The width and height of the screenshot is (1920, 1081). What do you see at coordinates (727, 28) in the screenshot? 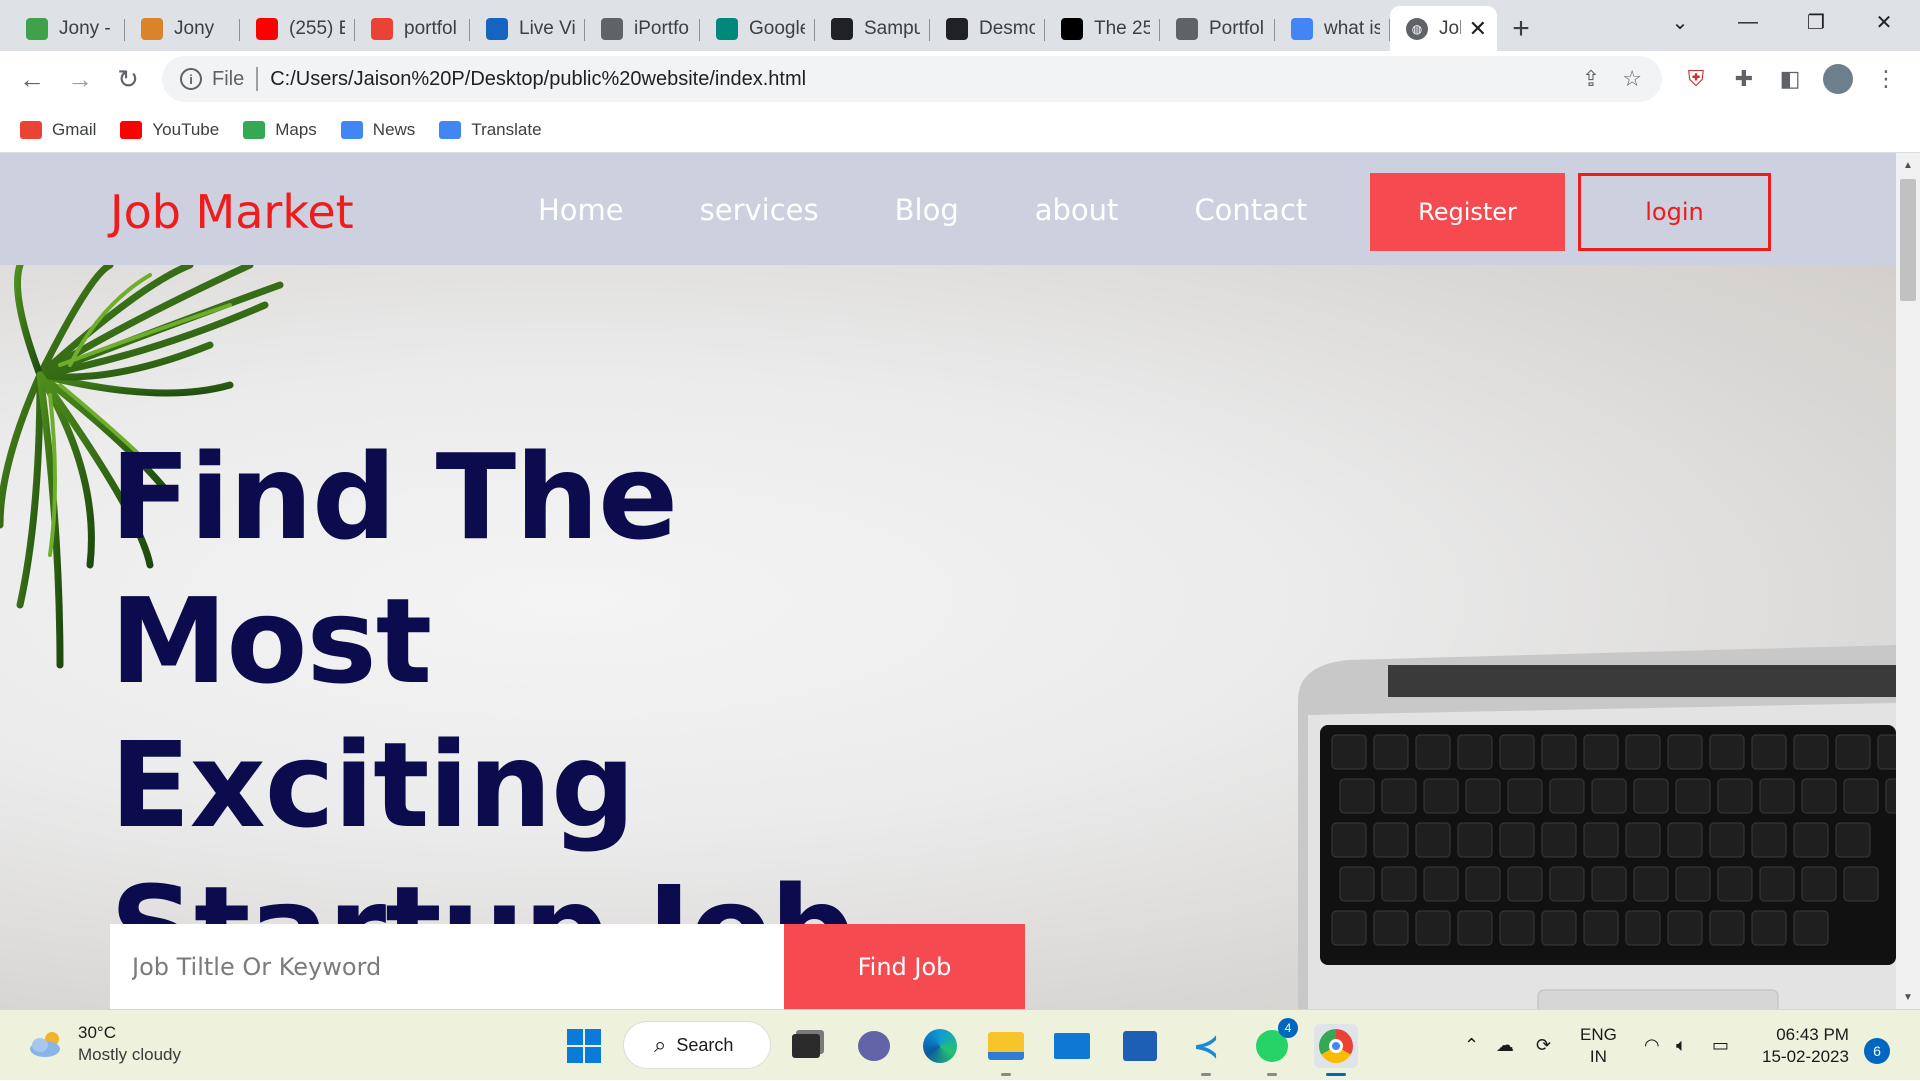
I see `meet-icon` at bounding box center [727, 28].